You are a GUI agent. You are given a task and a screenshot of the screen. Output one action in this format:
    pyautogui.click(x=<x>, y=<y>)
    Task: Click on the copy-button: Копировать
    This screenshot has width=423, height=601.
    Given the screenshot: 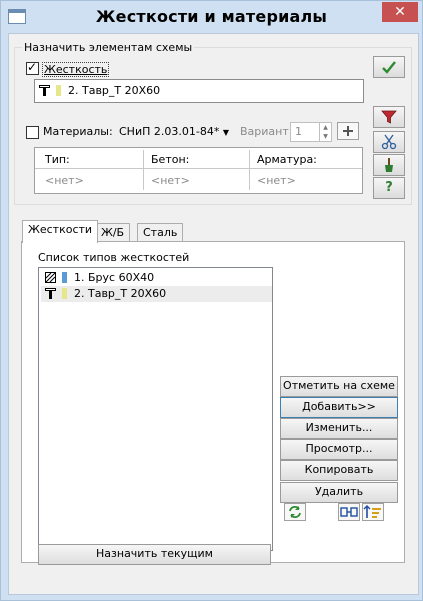 What is the action you would take?
    pyautogui.click(x=339, y=470)
    